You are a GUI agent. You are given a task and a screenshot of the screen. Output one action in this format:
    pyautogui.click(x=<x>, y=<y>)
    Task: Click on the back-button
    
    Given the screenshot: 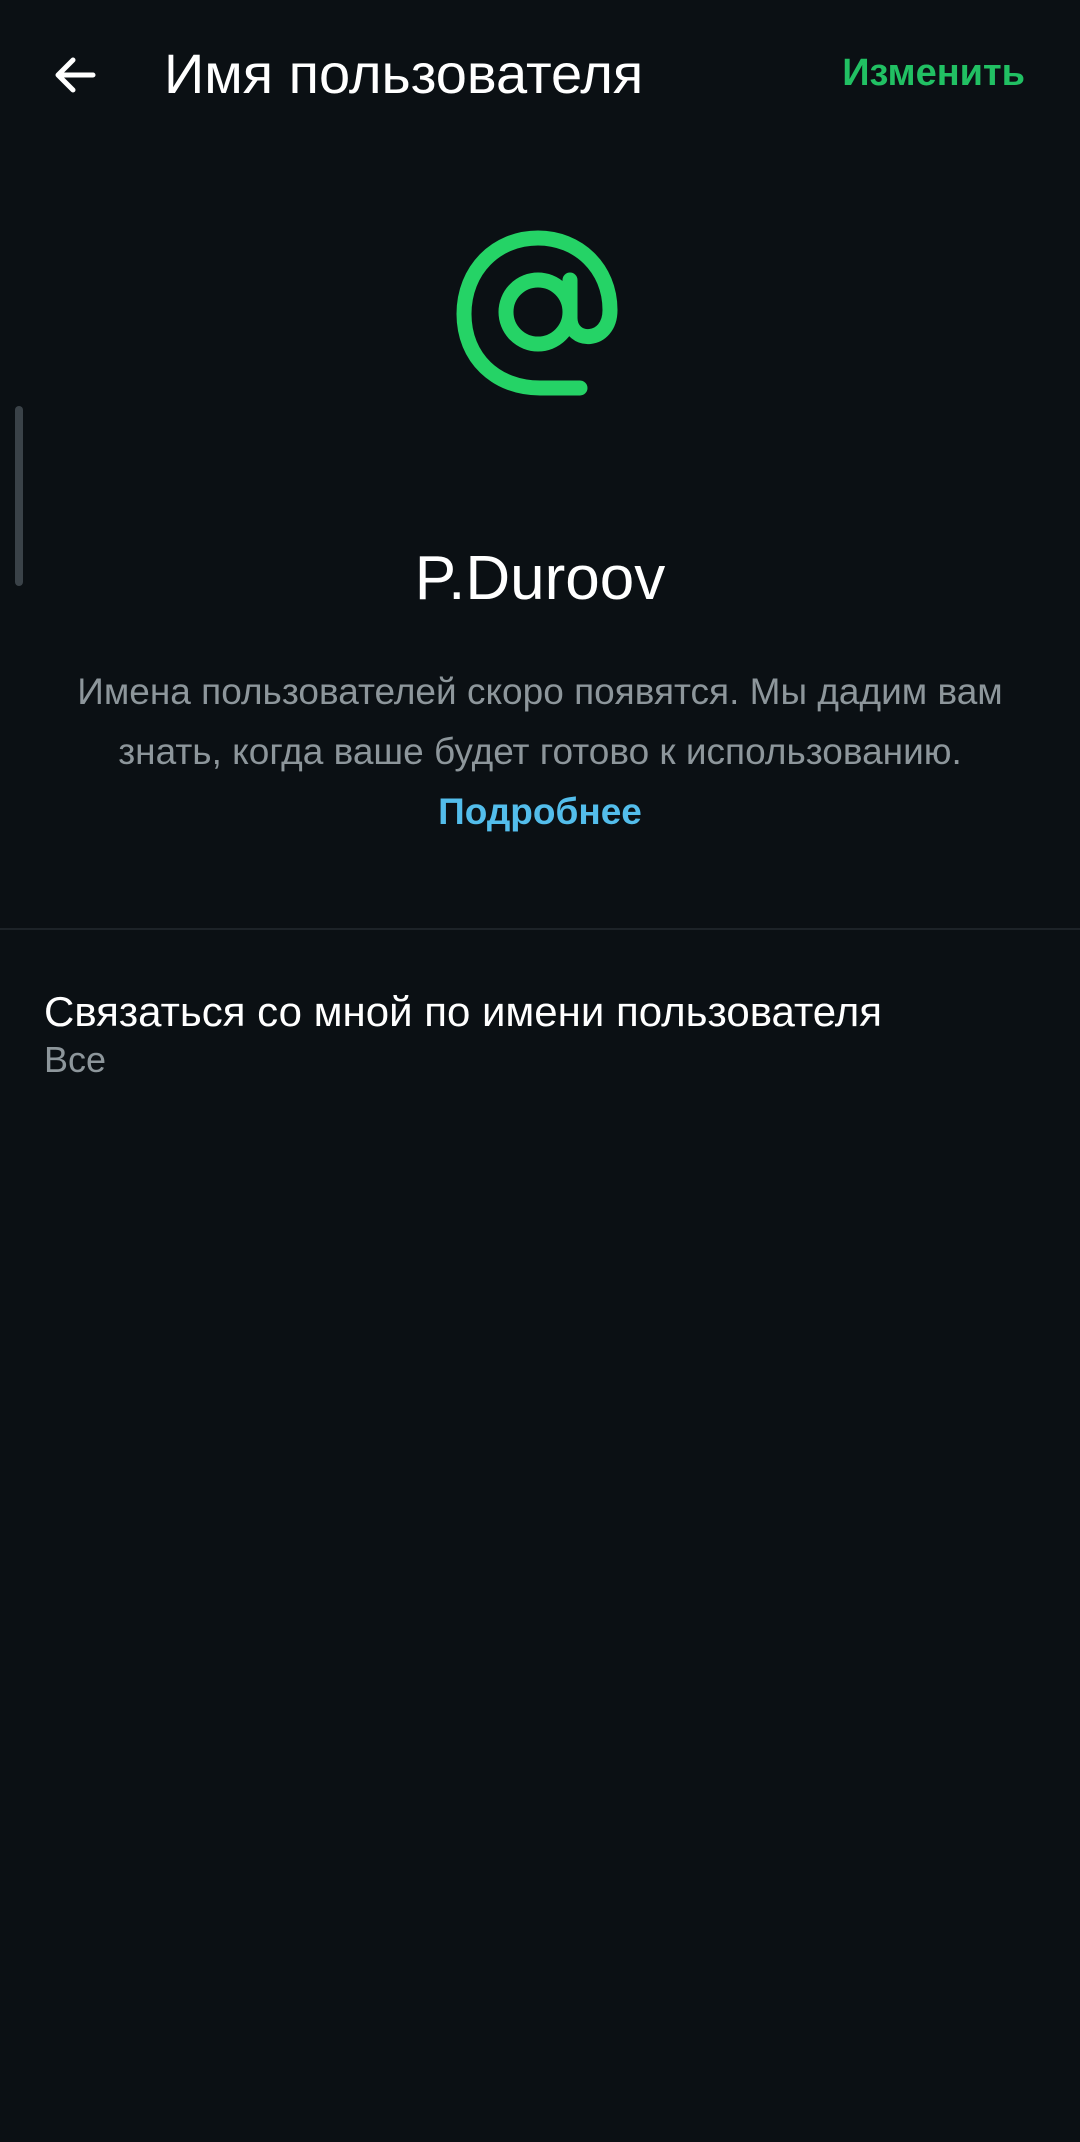 What is the action you would take?
    pyautogui.click(x=75, y=75)
    